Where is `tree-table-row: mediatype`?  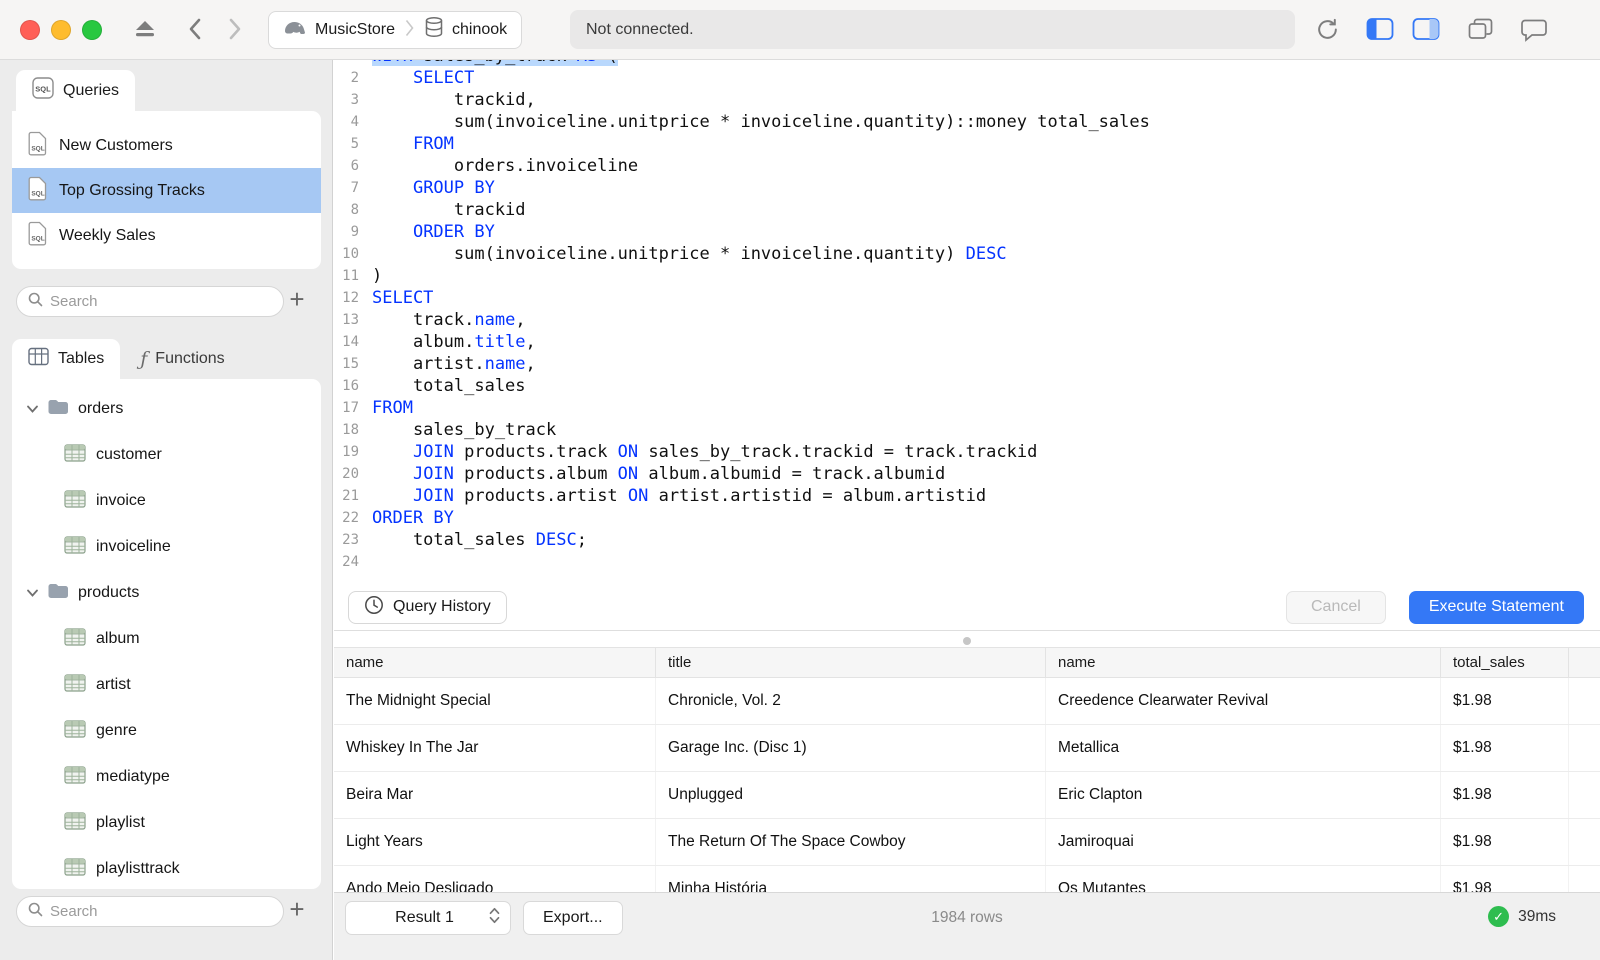
tree-table-row: mediatype is located at coordinates (166, 777).